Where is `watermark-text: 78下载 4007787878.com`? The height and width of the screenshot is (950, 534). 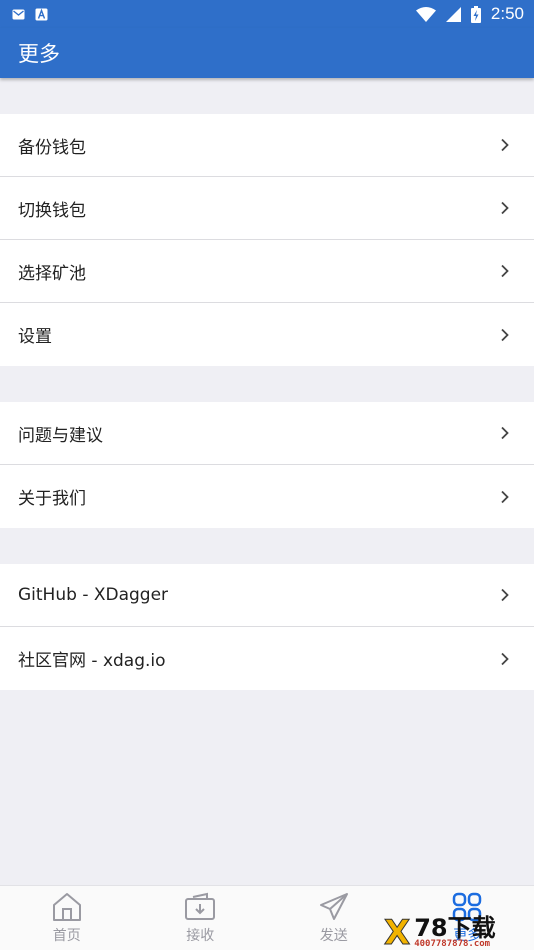
watermark-text: 78下载 4007787878.com is located at coordinates (454, 932).